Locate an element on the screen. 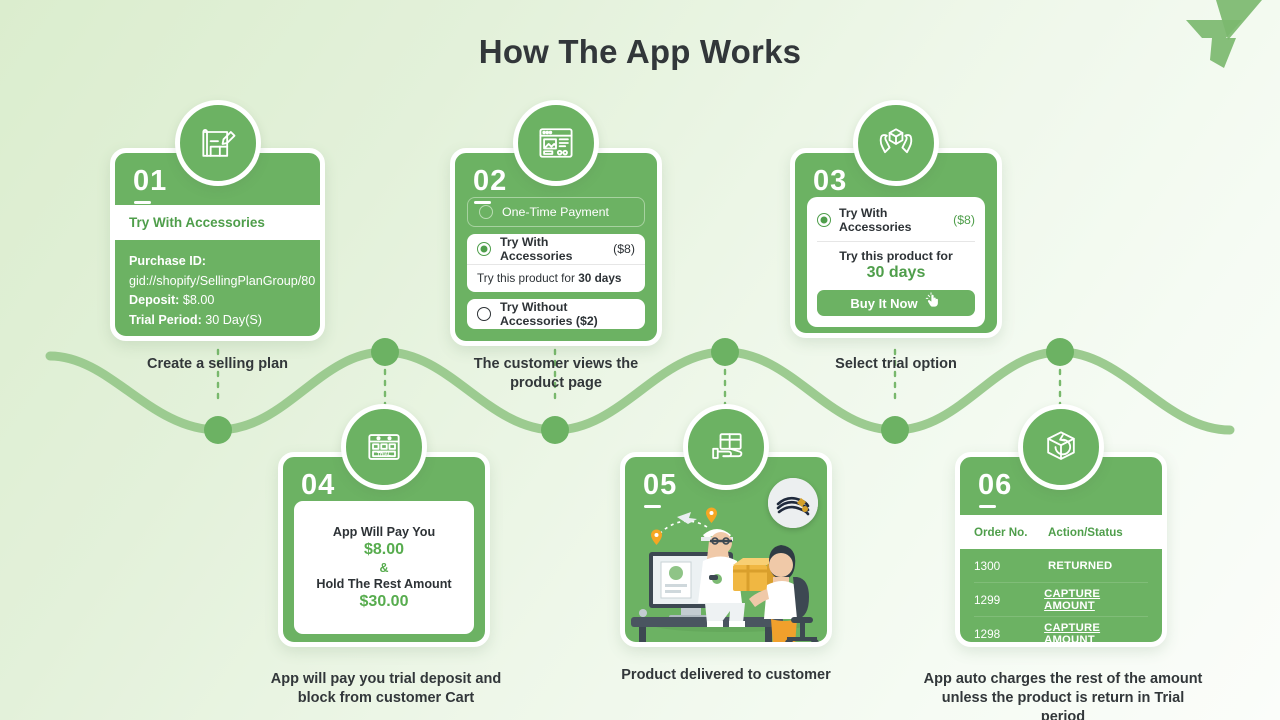 The image size is (1280, 720). field-trial-period: Trial Period: 30 Day(S) is located at coordinates (195, 319).